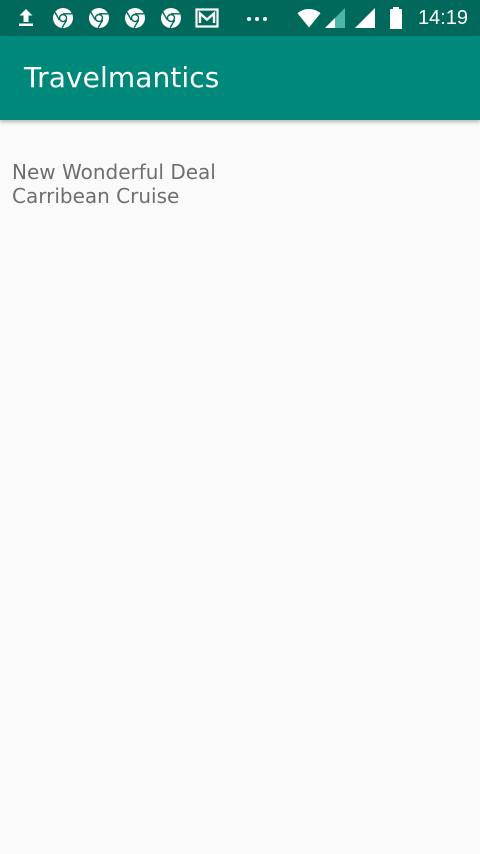  I want to click on app-bar: Travelmantics, so click(240, 78).